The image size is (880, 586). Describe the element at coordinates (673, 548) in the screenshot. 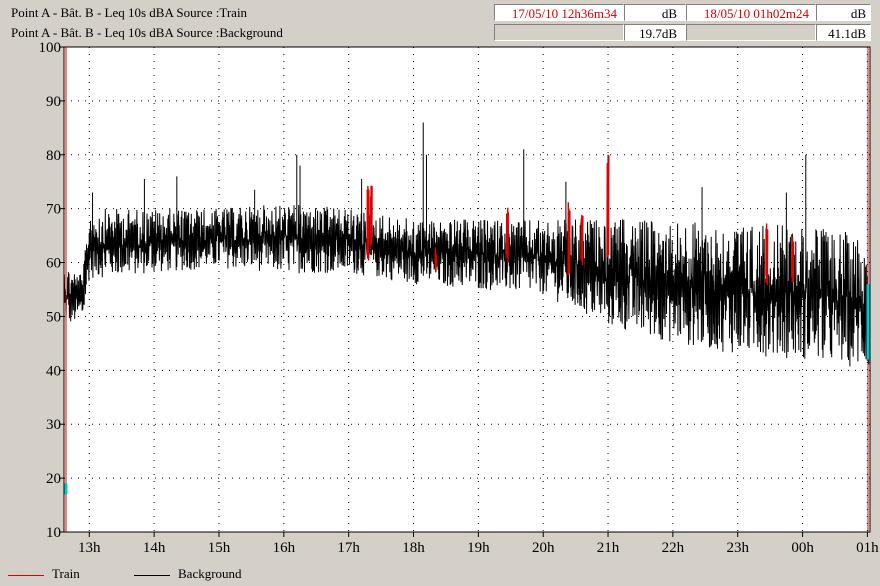

I see `x-tick-label: 22h` at that location.